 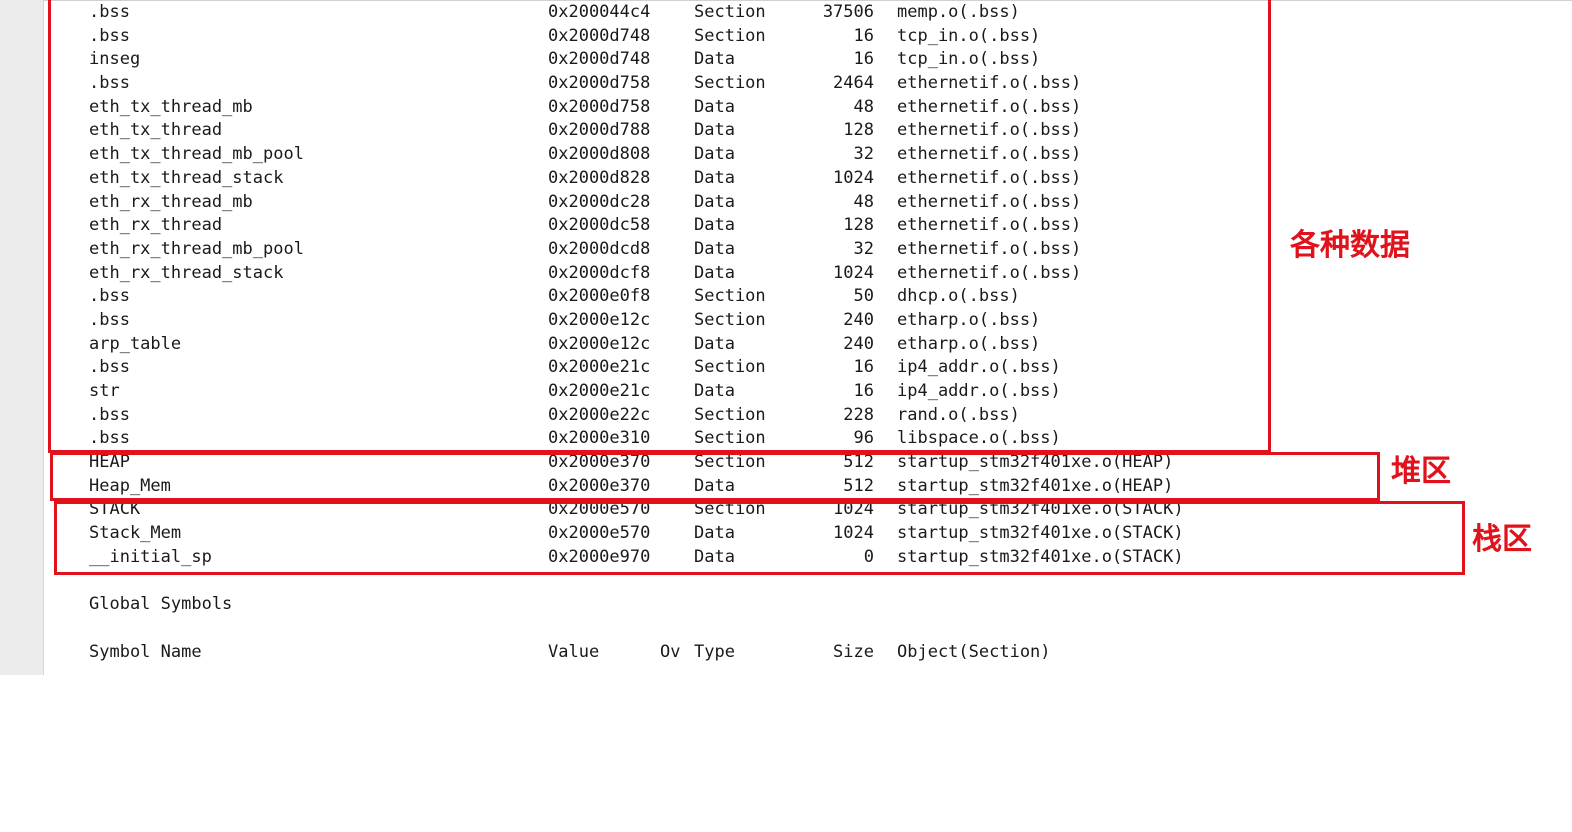 I want to click on data-region-label: 各种数据, so click(x=1350, y=245).